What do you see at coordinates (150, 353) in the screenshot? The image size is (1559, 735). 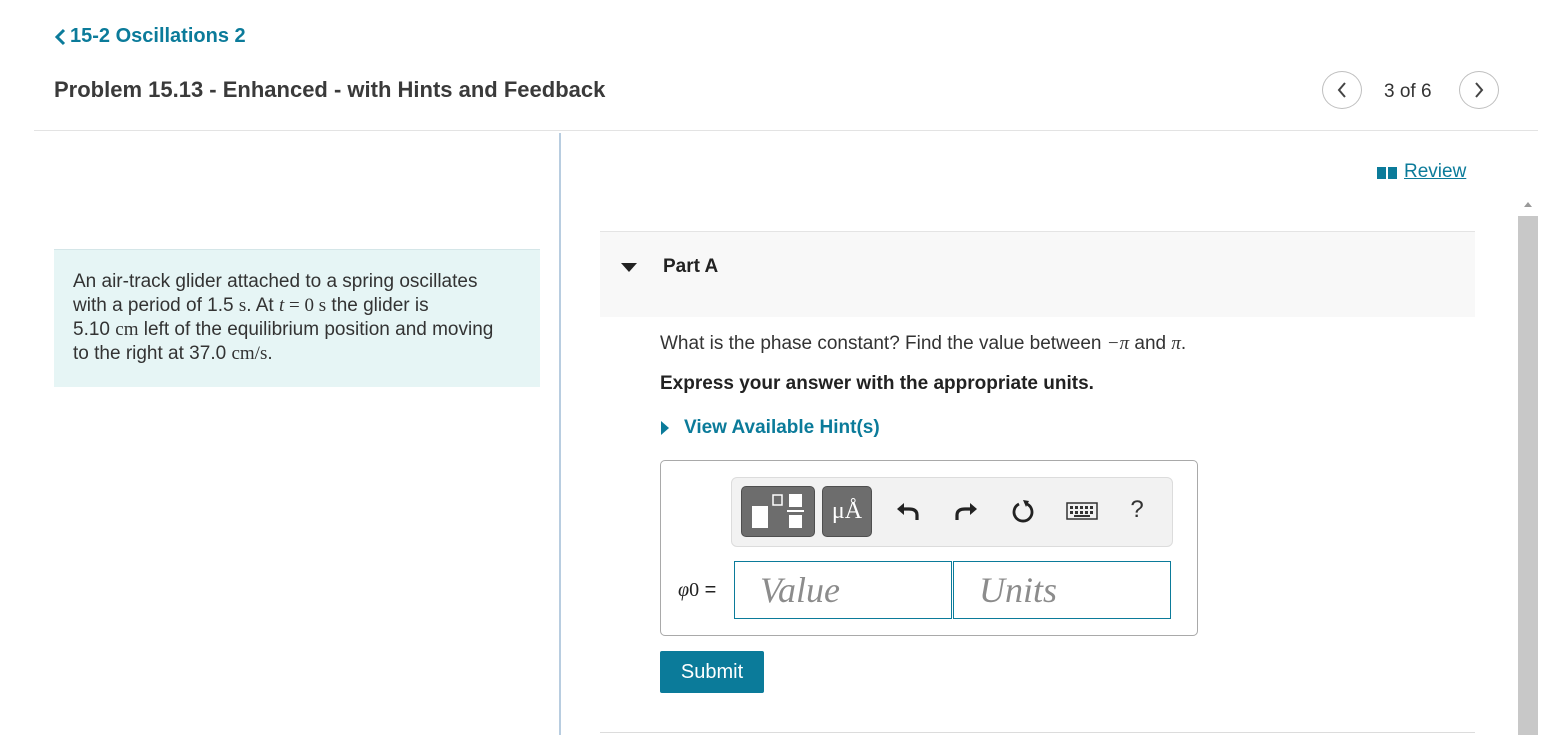 I see `statement-text: to the right at 37.0` at bounding box center [150, 353].